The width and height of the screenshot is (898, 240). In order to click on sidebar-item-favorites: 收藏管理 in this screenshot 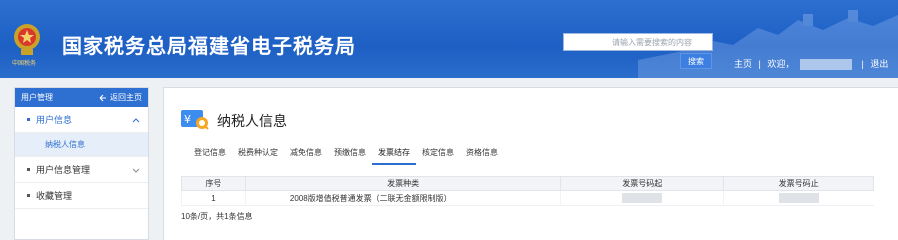, I will do `click(81, 196)`.